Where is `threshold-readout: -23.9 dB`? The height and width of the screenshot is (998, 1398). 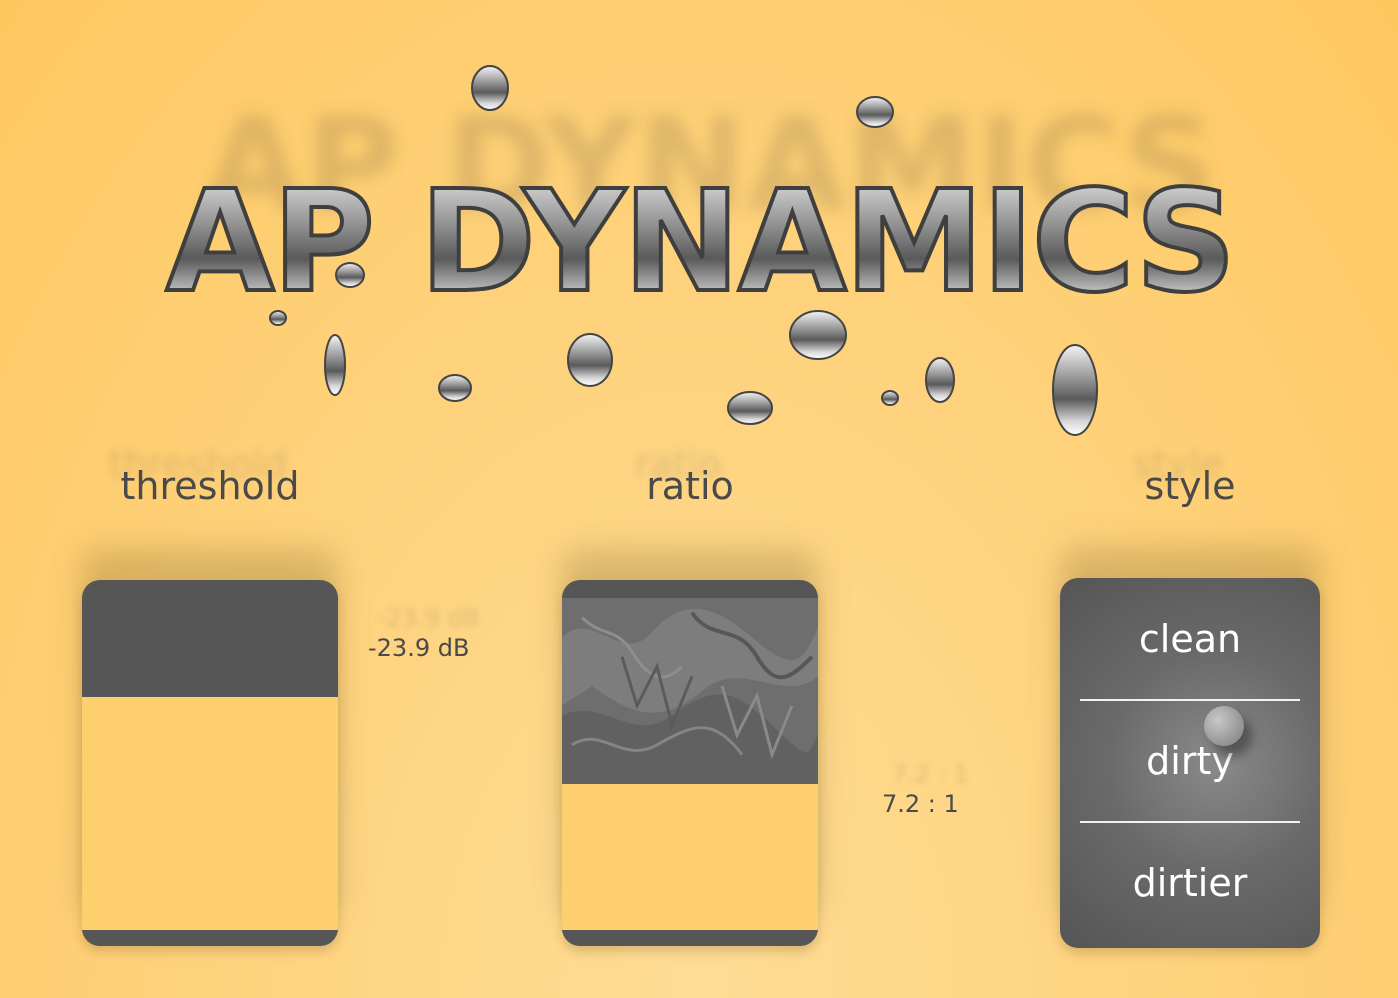
threshold-readout: -23.9 dB is located at coordinates (419, 648).